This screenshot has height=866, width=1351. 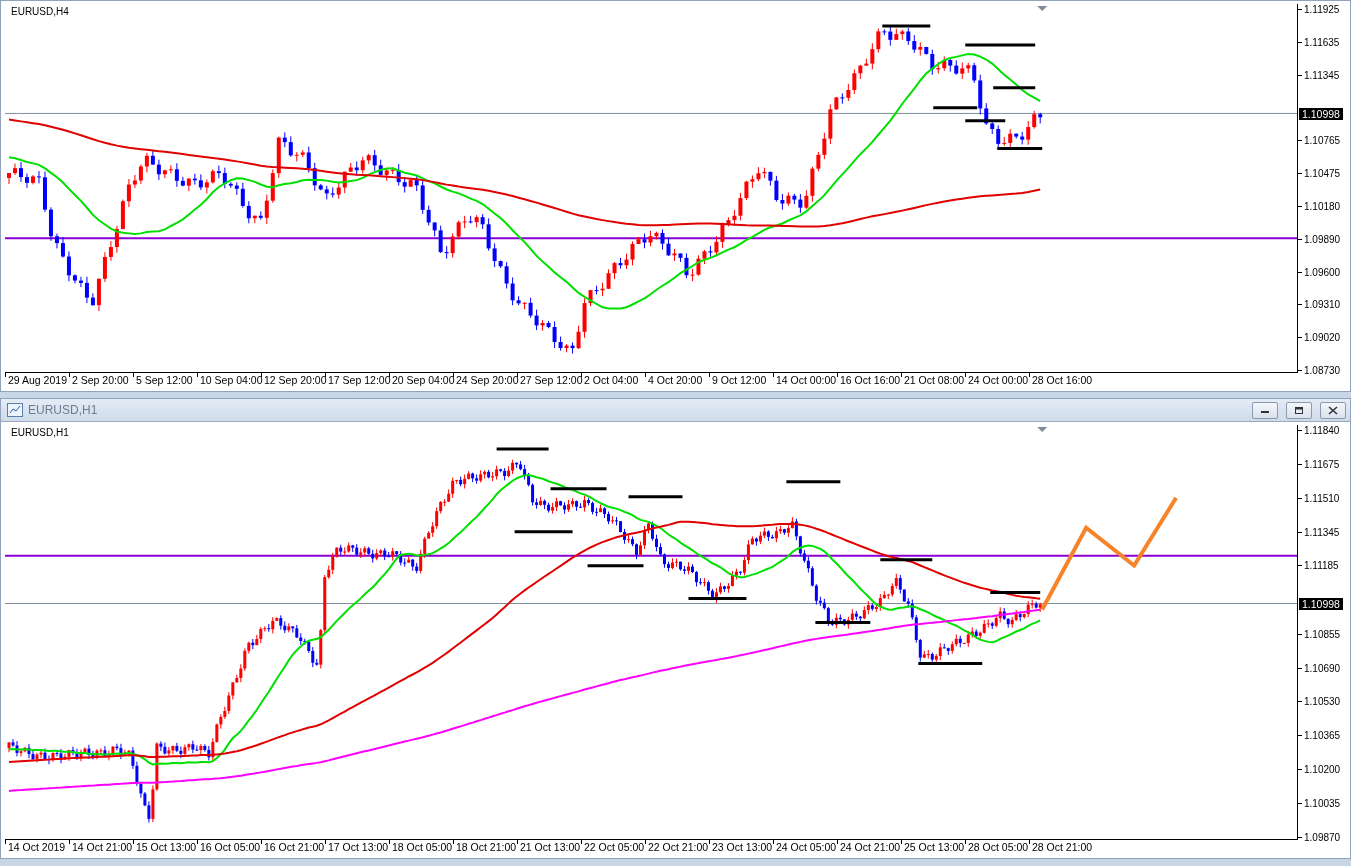 What do you see at coordinates (295, 380) in the screenshot?
I see `time-label: 12 Sep 20:00` at bounding box center [295, 380].